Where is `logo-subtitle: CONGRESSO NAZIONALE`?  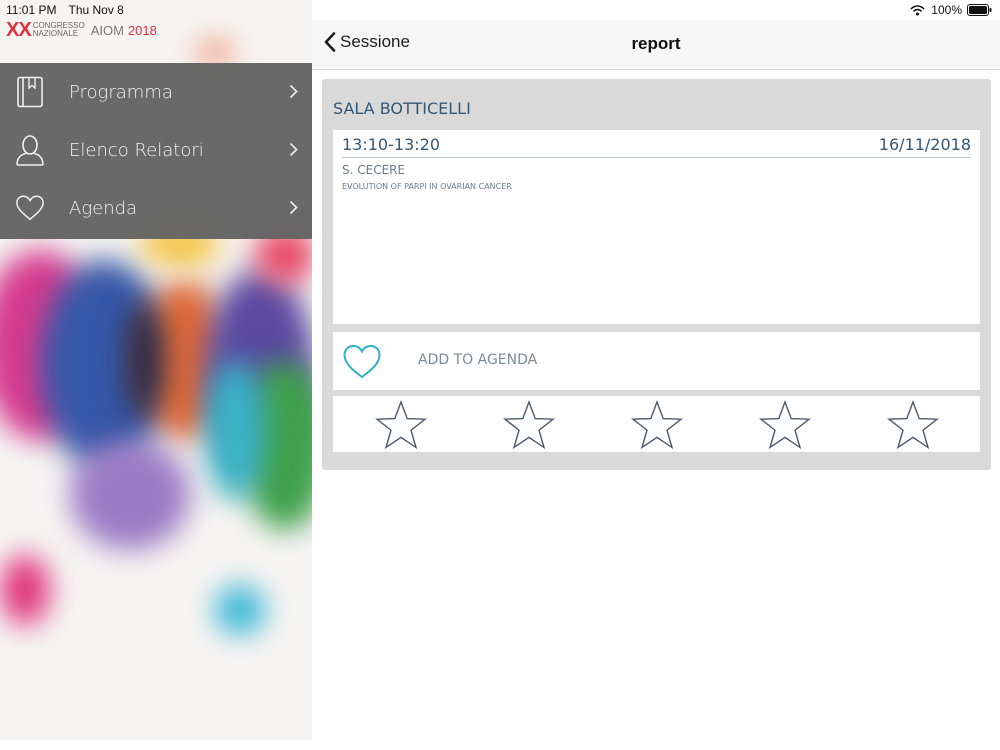
logo-subtitle: CONGRESSO NAZIONALE is located at coordinates (59, 30).